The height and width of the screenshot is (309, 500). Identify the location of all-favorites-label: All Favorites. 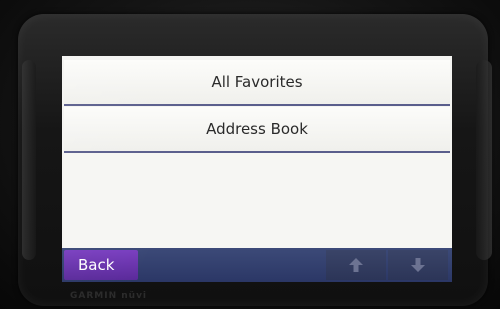
(257, 82).